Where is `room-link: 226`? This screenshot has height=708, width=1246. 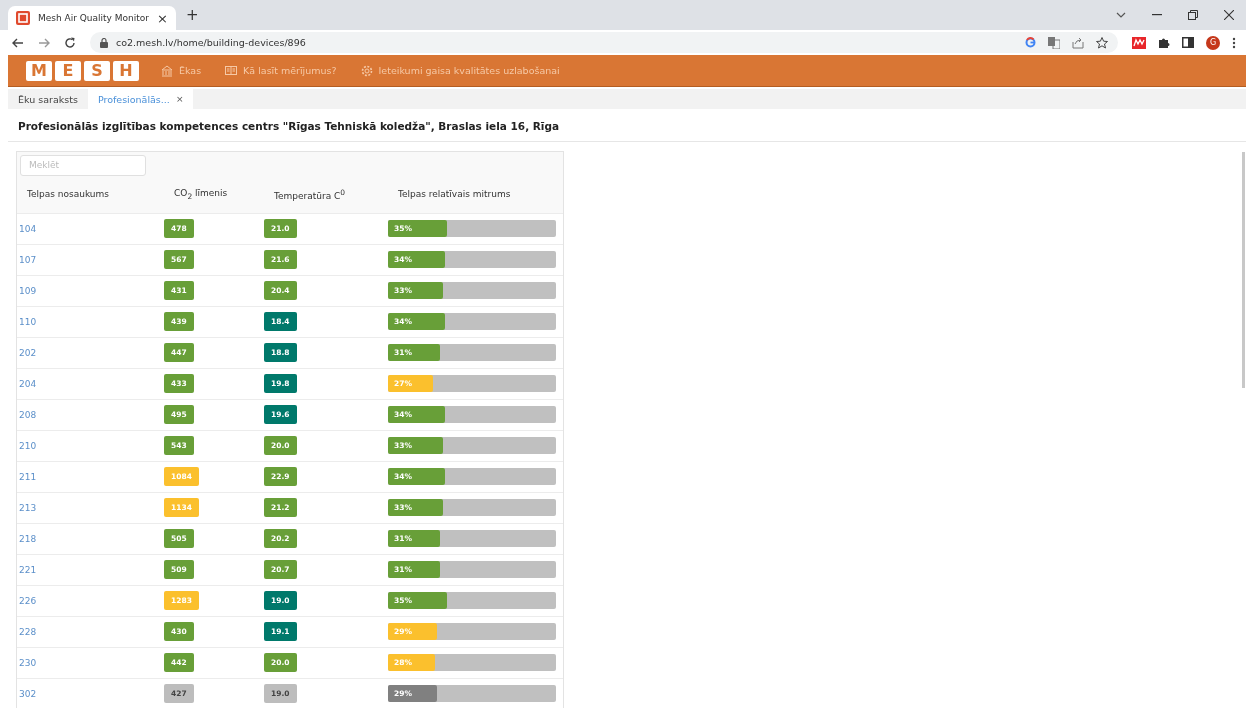
room-link: 226 is located at coordinates (27, 600).